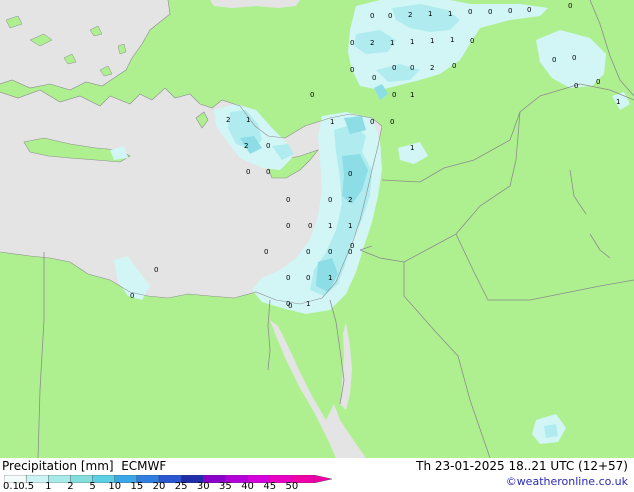 The height and width of the screenshot is (492, 634). I want to click on color-bar-tick-label: 15, so click(137, 486).